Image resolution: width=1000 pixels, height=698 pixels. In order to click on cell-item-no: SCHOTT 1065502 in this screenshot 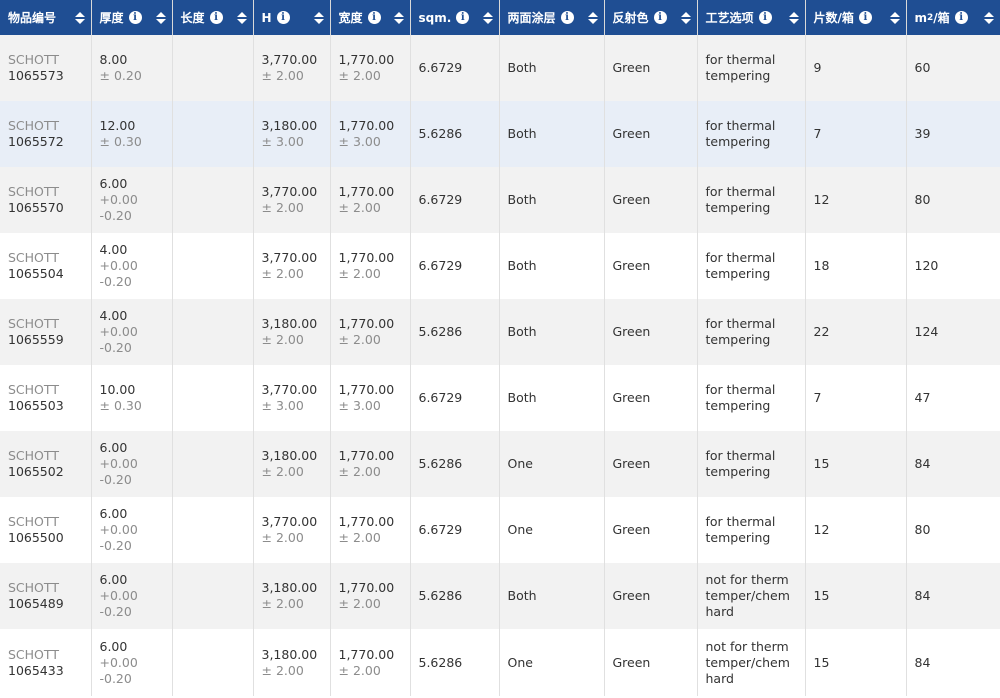, I will do `click(46, 464)`.